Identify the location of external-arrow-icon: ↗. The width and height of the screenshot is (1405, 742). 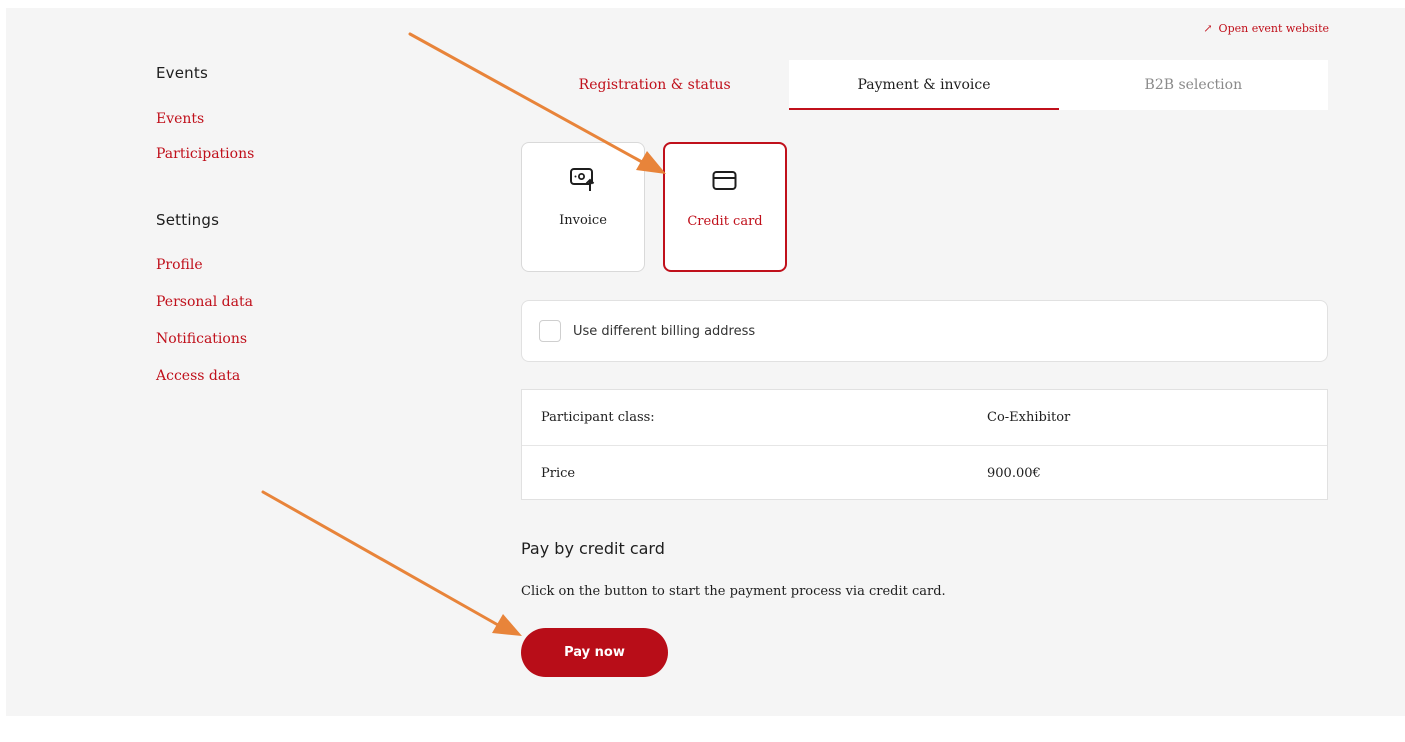
(1208, 28).